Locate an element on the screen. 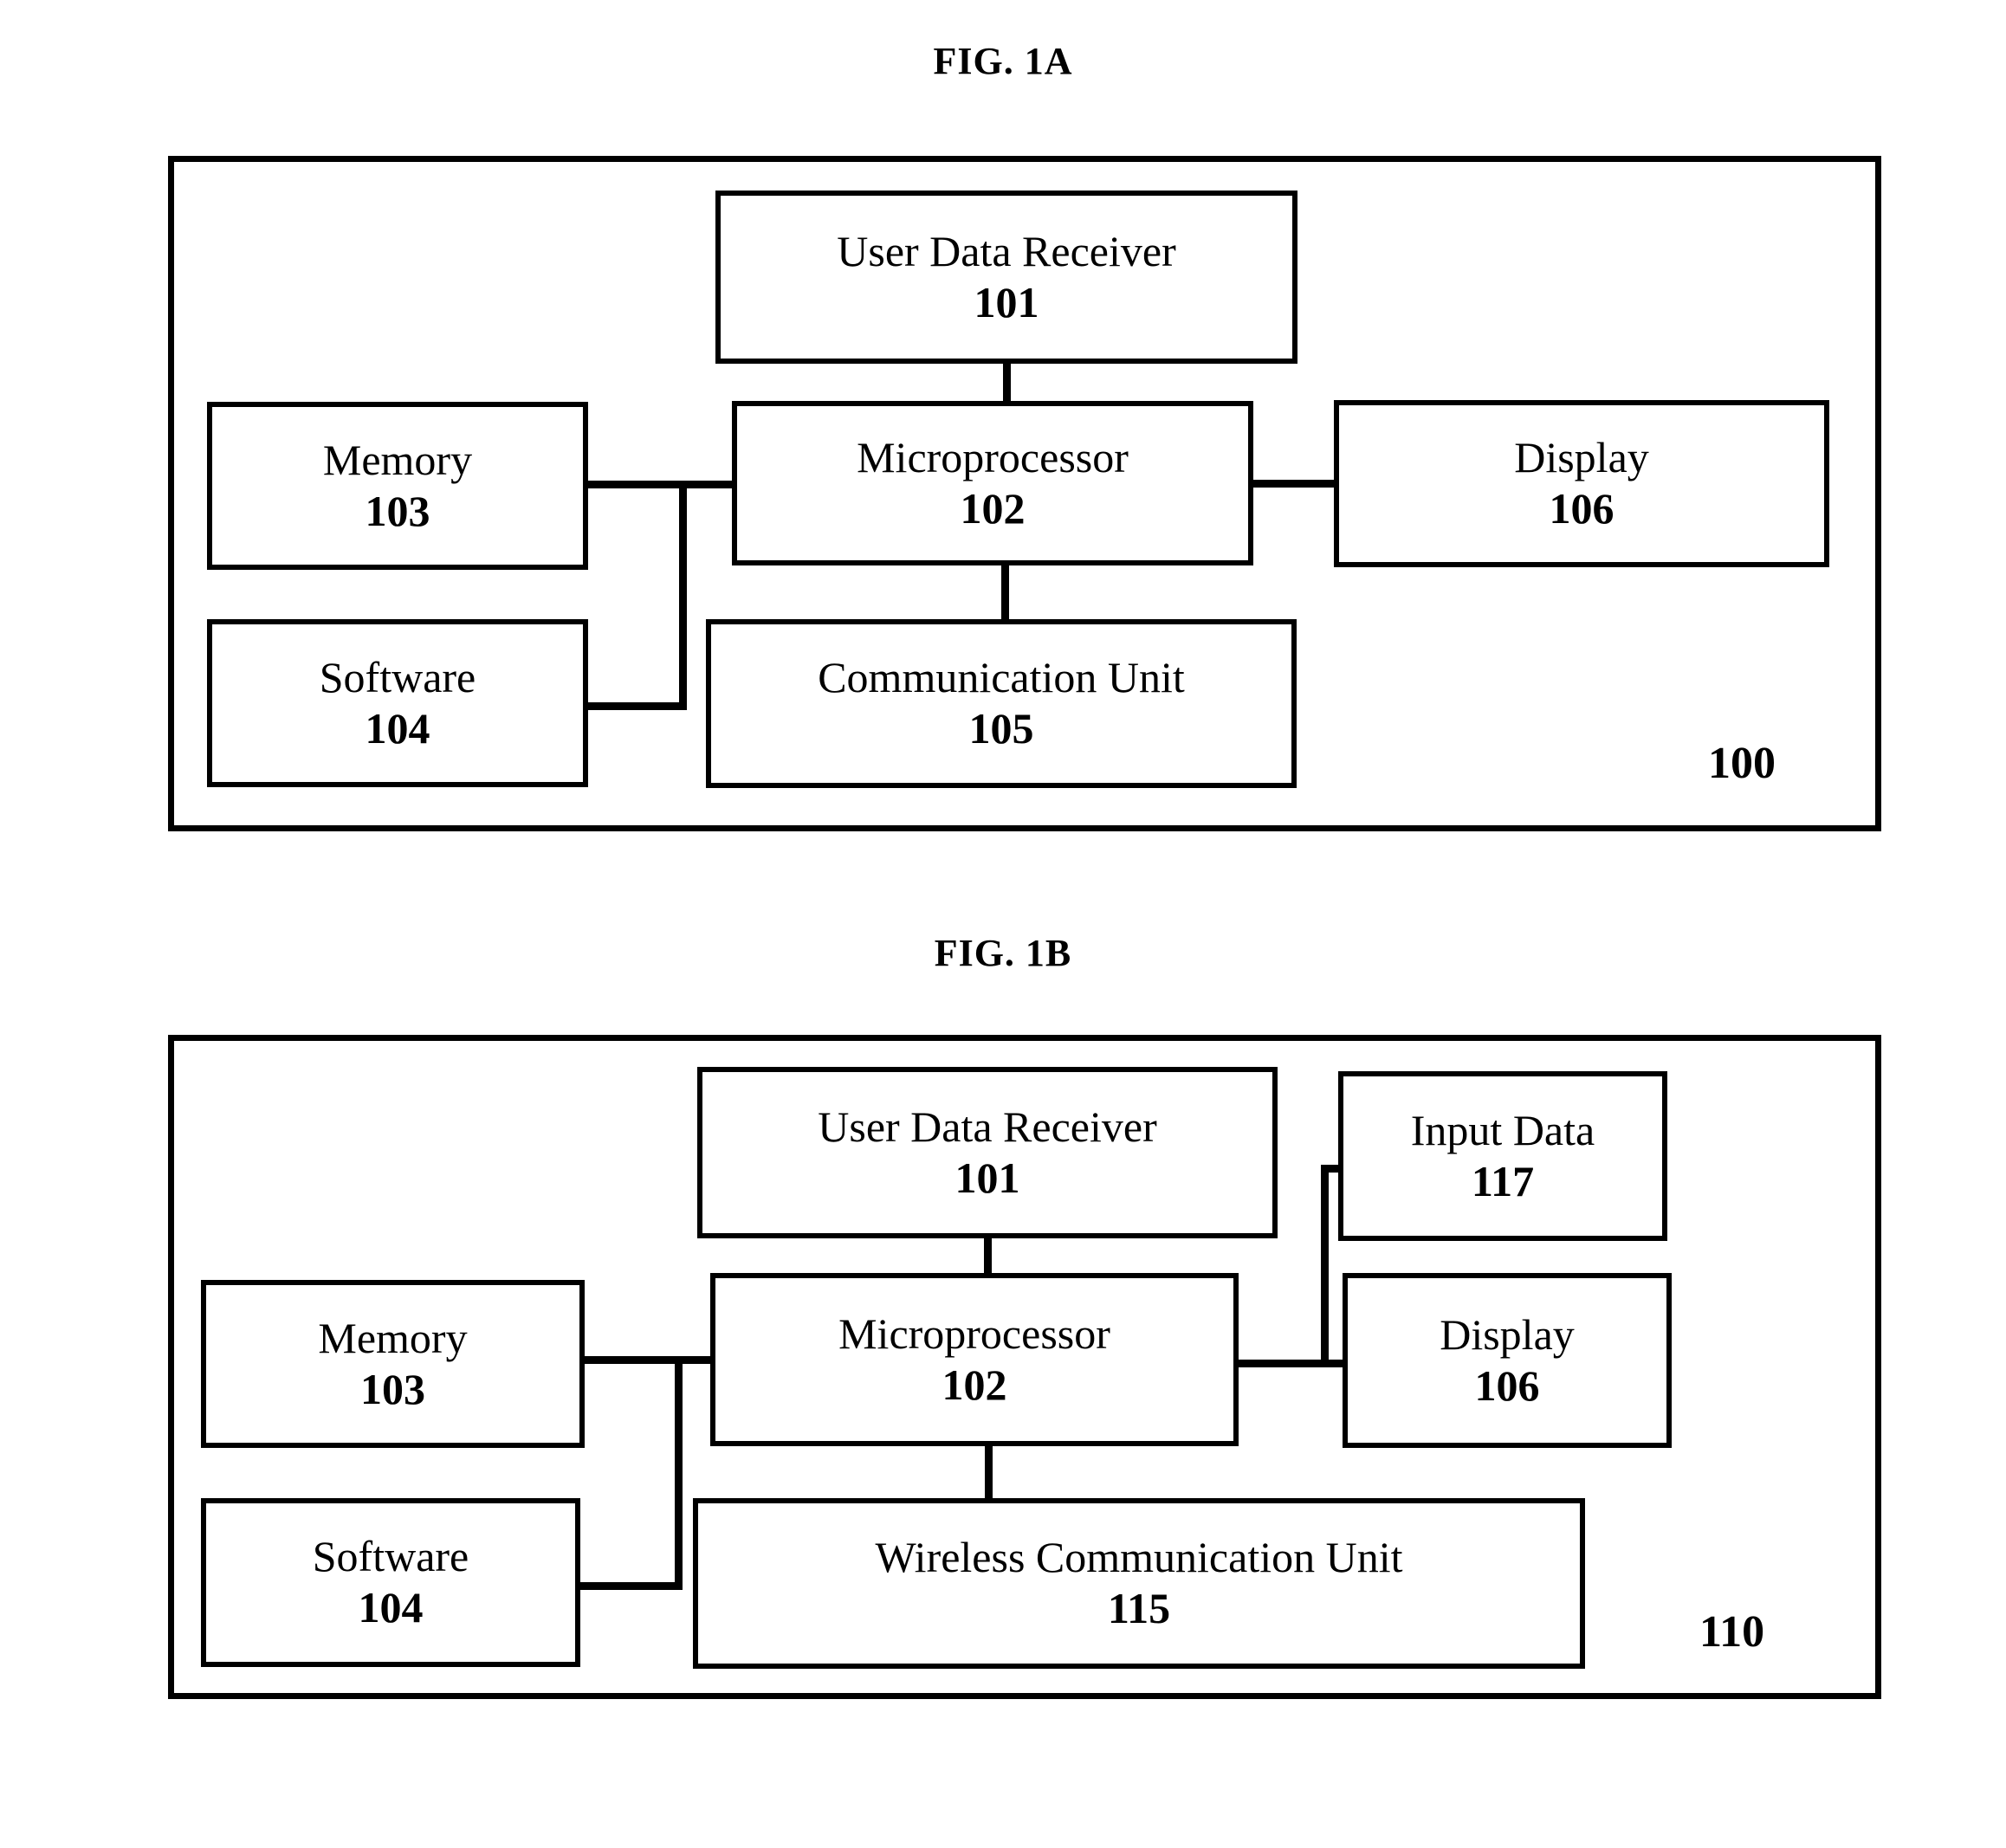 The image size is (2006, 1848). box-memory-1a: Memory 103 is located at coordinates (397, 486).